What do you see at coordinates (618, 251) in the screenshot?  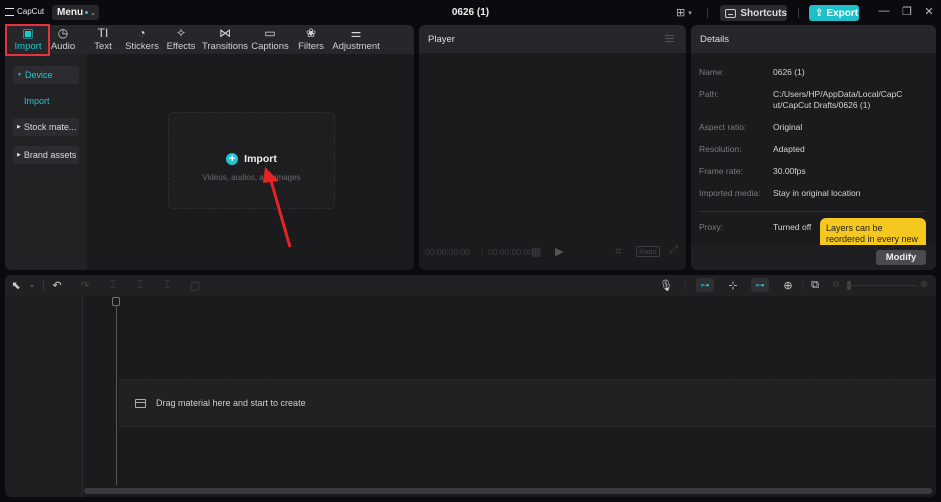 I see `fit-icon: ⌗` at bounding box center [618, 251].